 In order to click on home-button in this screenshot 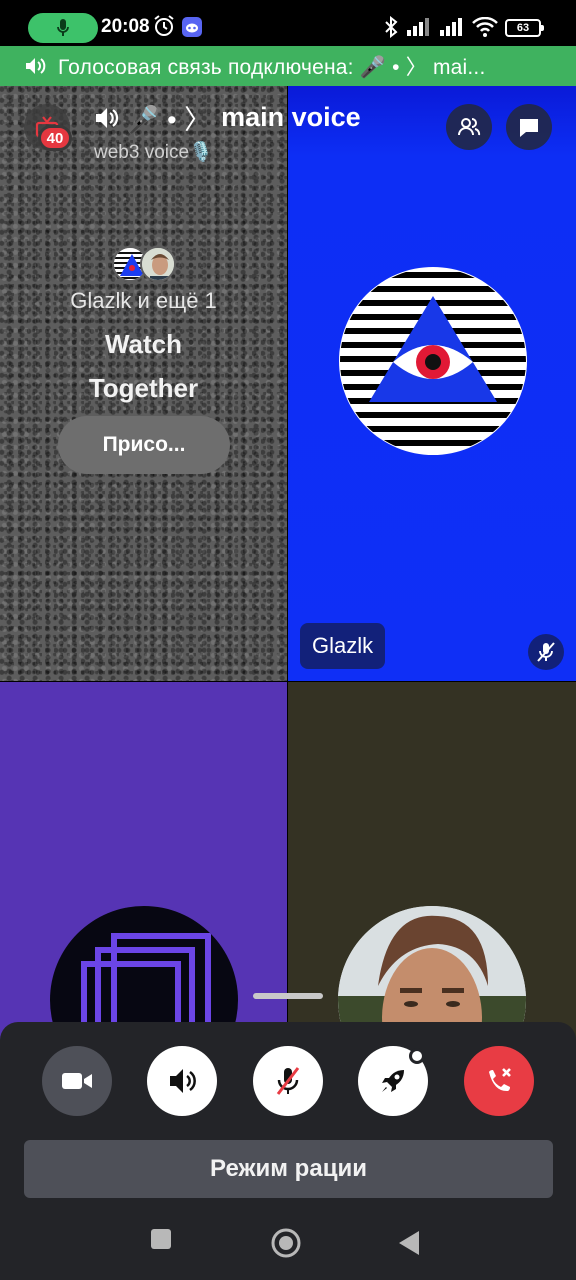, I will do `click(286, 1245)`.